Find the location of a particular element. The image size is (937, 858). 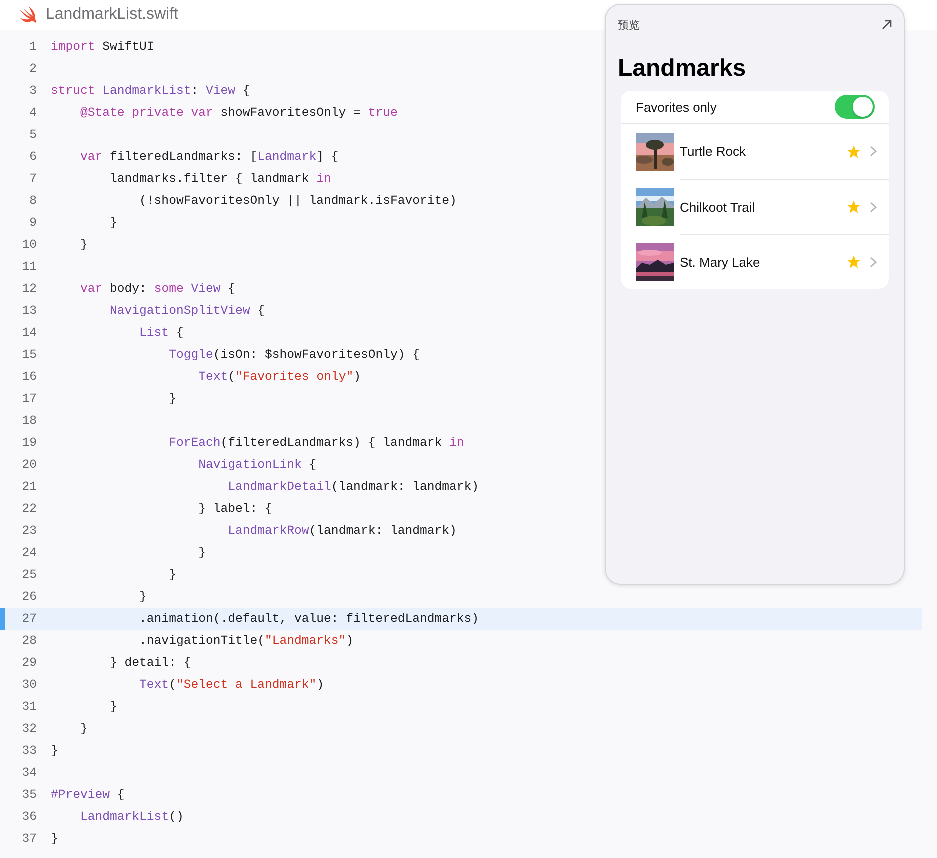

landmark-name: St. Mary Lake is located at coordinates (763, 262).